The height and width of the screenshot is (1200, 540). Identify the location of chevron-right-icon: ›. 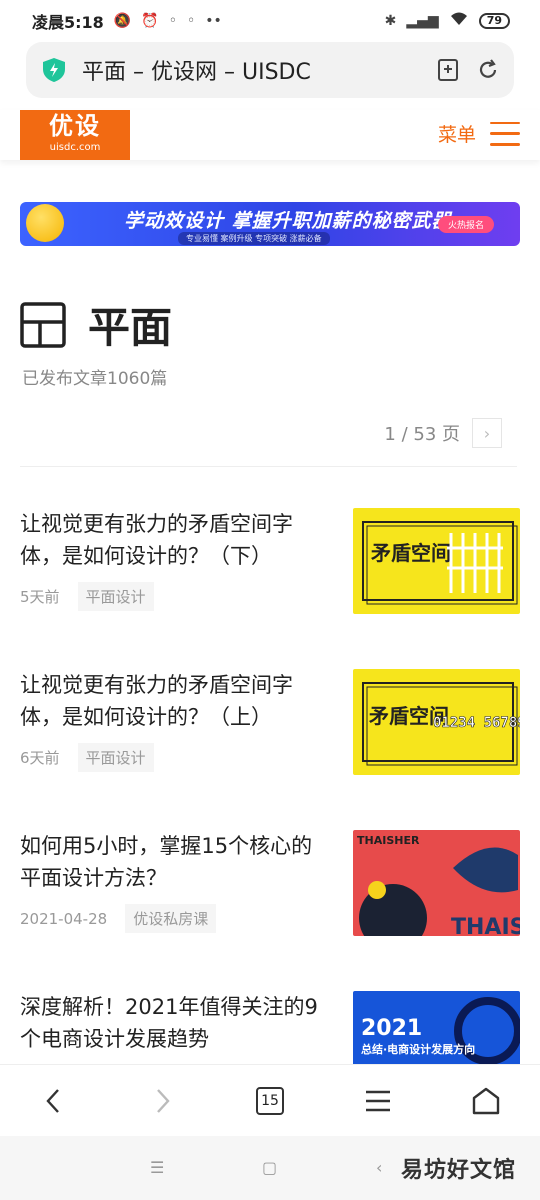
(487, 433).